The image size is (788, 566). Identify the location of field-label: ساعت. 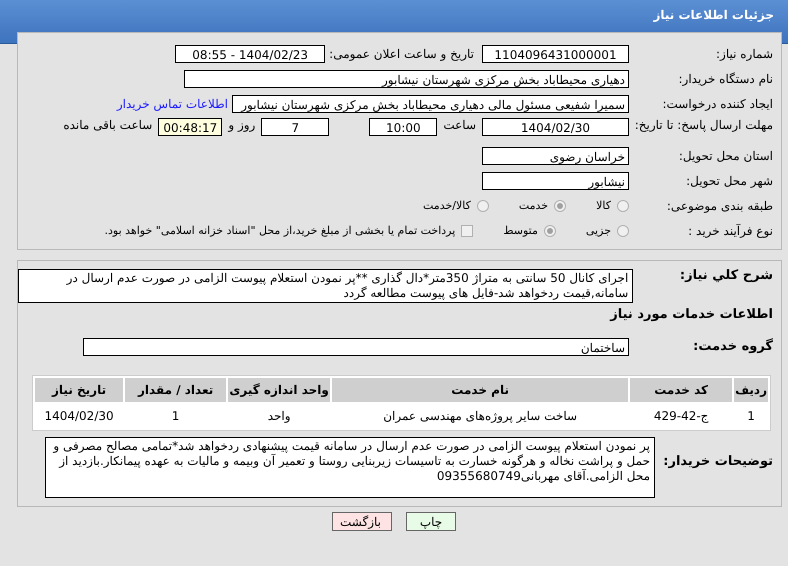
(459, 125).